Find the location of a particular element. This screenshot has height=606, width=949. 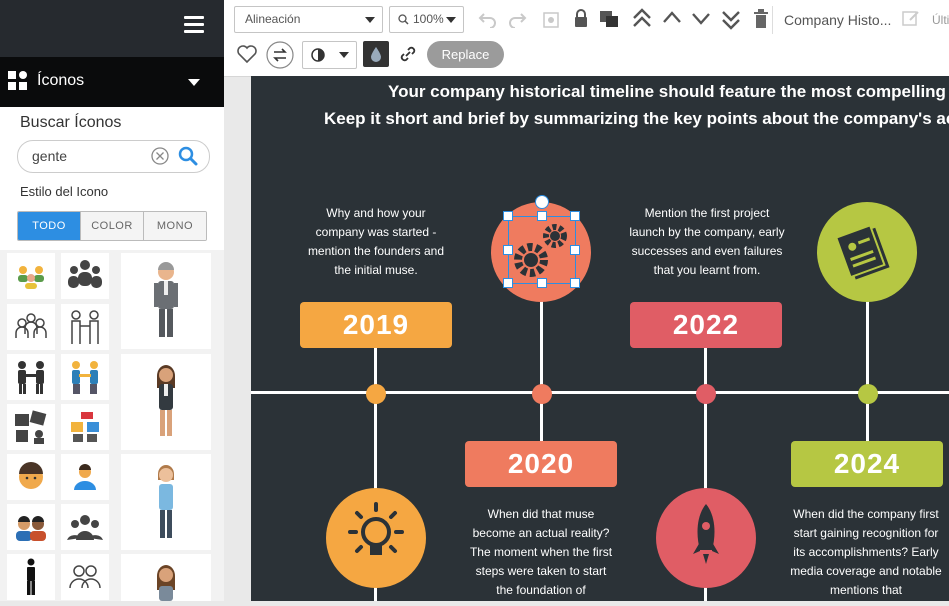

swap-icon is located at coordinates (280, 55).